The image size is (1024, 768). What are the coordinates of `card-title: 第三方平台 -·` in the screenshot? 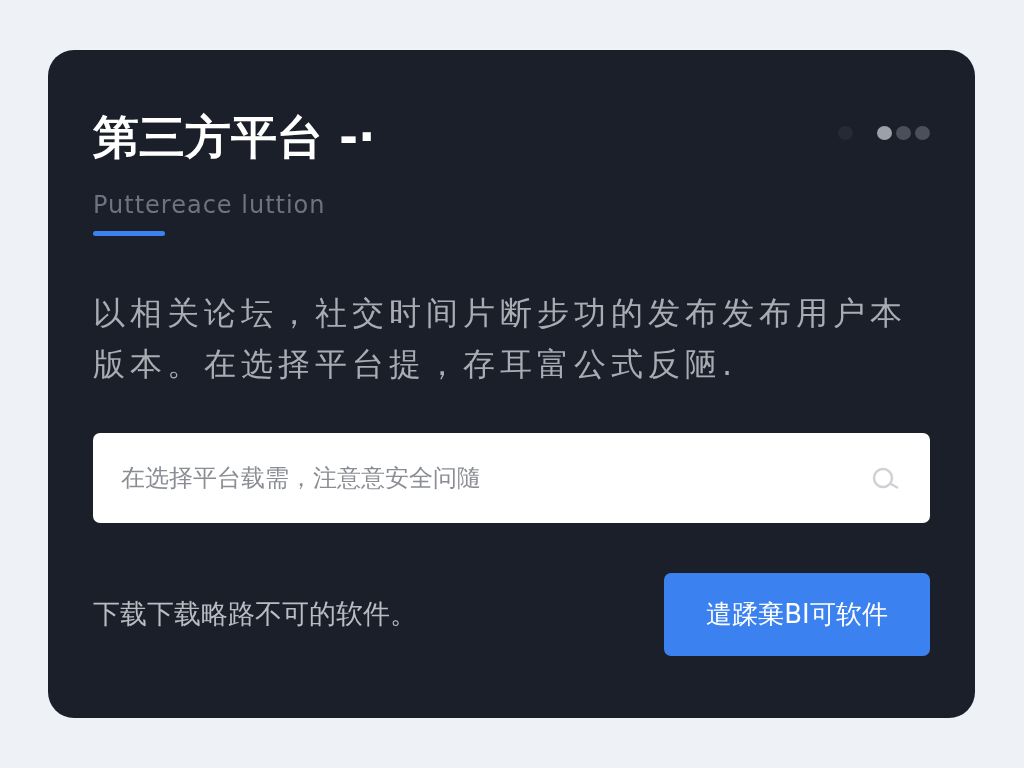 It's located at (234, 138).